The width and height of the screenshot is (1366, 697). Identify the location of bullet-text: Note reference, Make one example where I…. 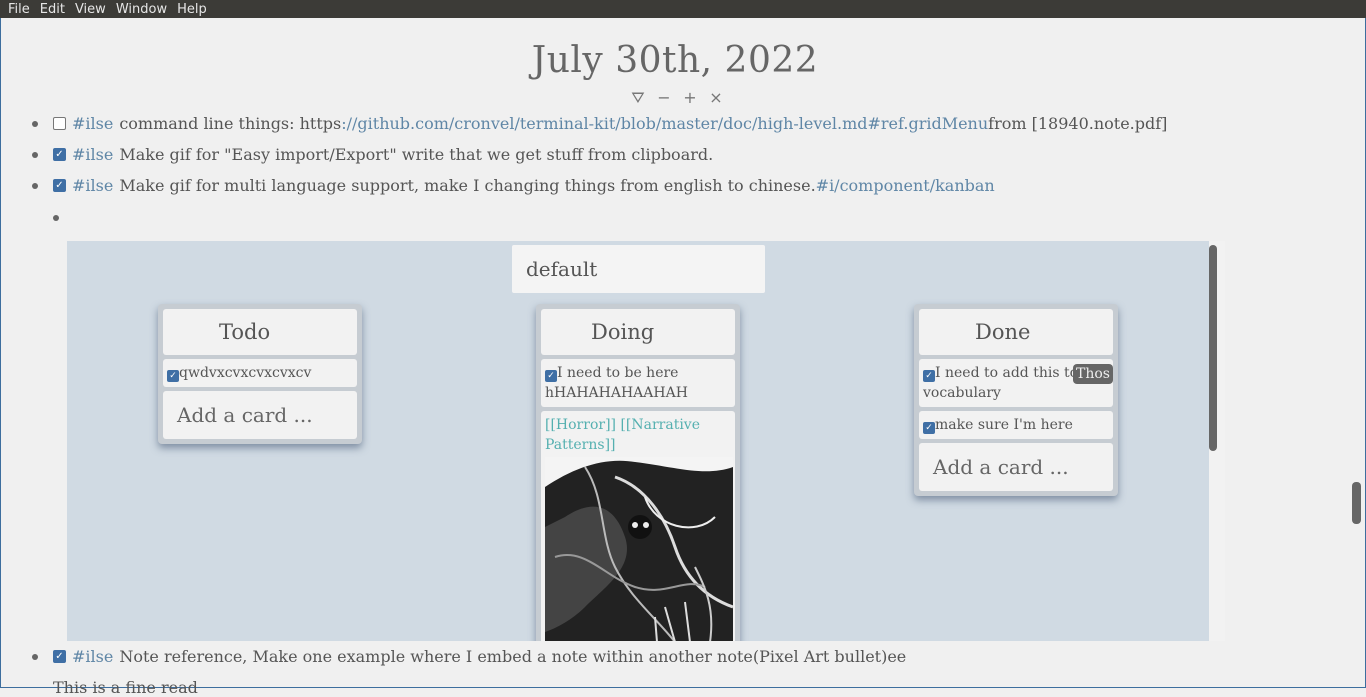
(513, 656).